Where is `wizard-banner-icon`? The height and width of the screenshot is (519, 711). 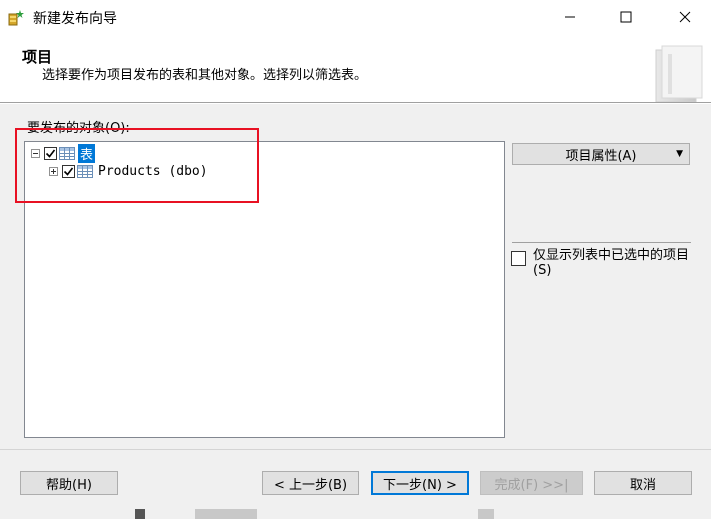 wizard-banner-icon is located at coordinates (679, 73).